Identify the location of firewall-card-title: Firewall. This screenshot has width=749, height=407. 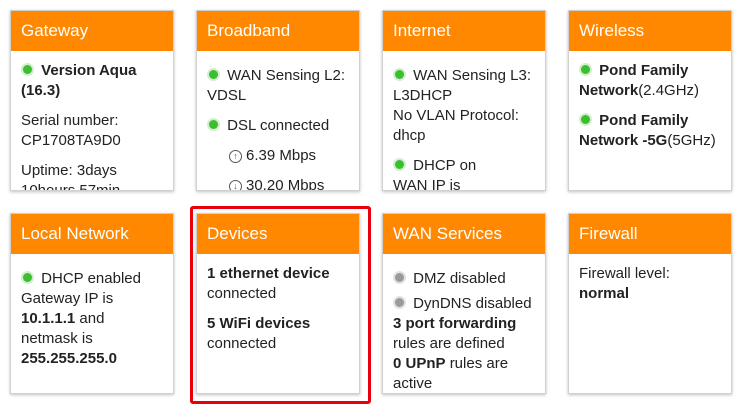
(650, 234).